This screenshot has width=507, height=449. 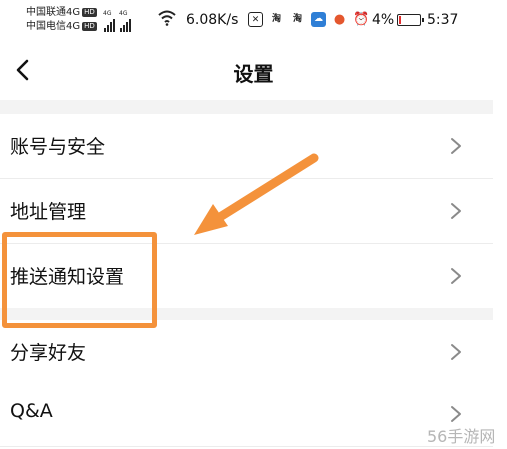 What do you see at coordinates (246, 414) in the screenshot?
I see `settings-item-qa: Q&A` at bounding box center [246, 414].